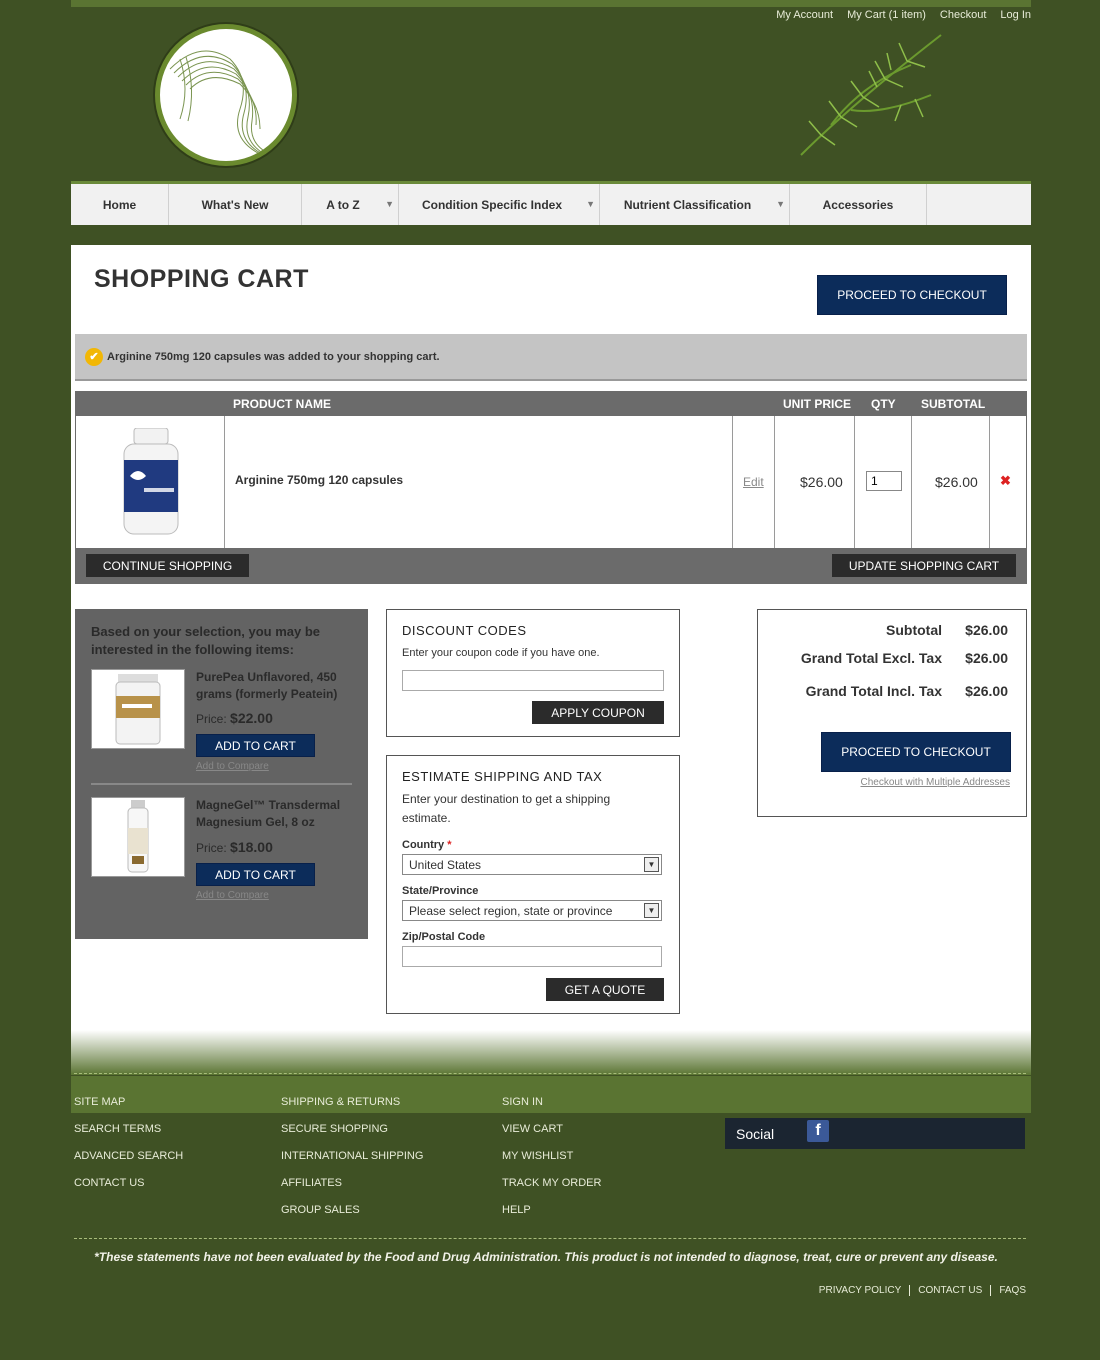  What do you see at coordinates (551, 1094) in the screenshot?
I see `footer-band` at bounding box center [551, 1094].